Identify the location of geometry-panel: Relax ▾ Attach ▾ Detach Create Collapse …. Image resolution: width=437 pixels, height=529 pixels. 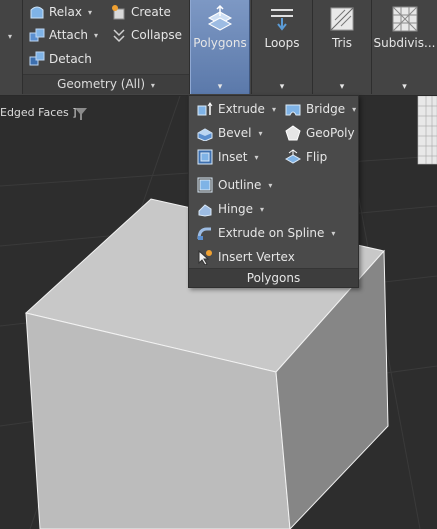
(106, 47).